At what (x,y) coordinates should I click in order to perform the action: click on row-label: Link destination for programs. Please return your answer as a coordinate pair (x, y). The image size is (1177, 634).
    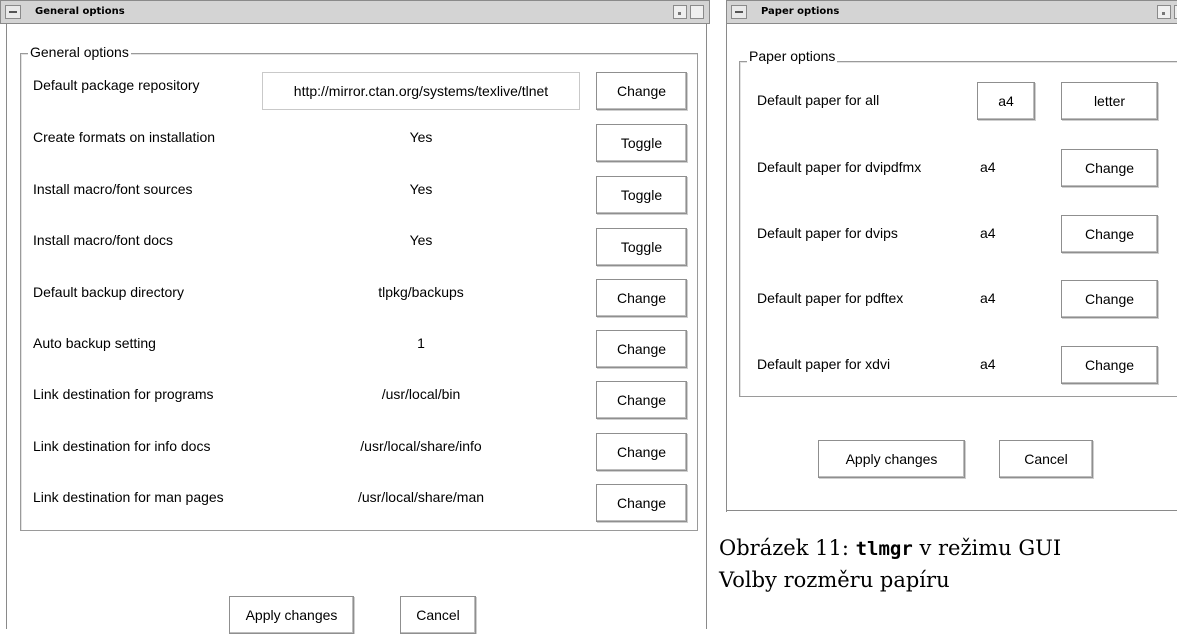
    Looking at the image, I should click on (123, 394).